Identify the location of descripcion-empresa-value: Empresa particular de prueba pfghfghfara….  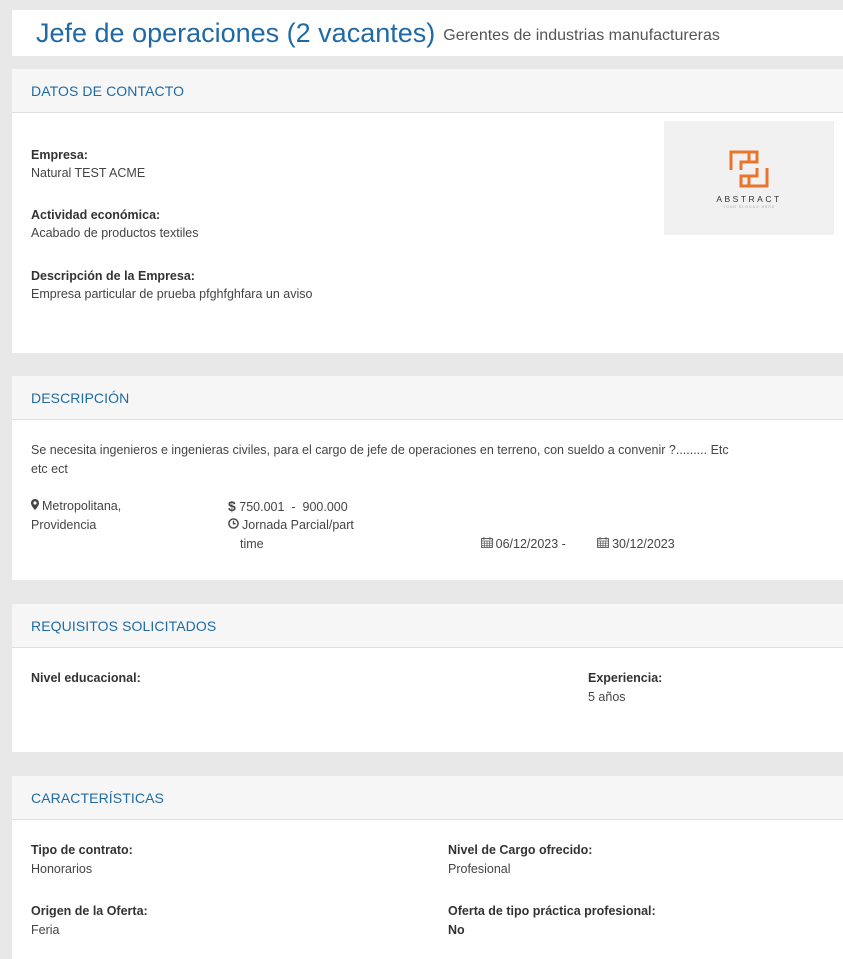
(172, 294).